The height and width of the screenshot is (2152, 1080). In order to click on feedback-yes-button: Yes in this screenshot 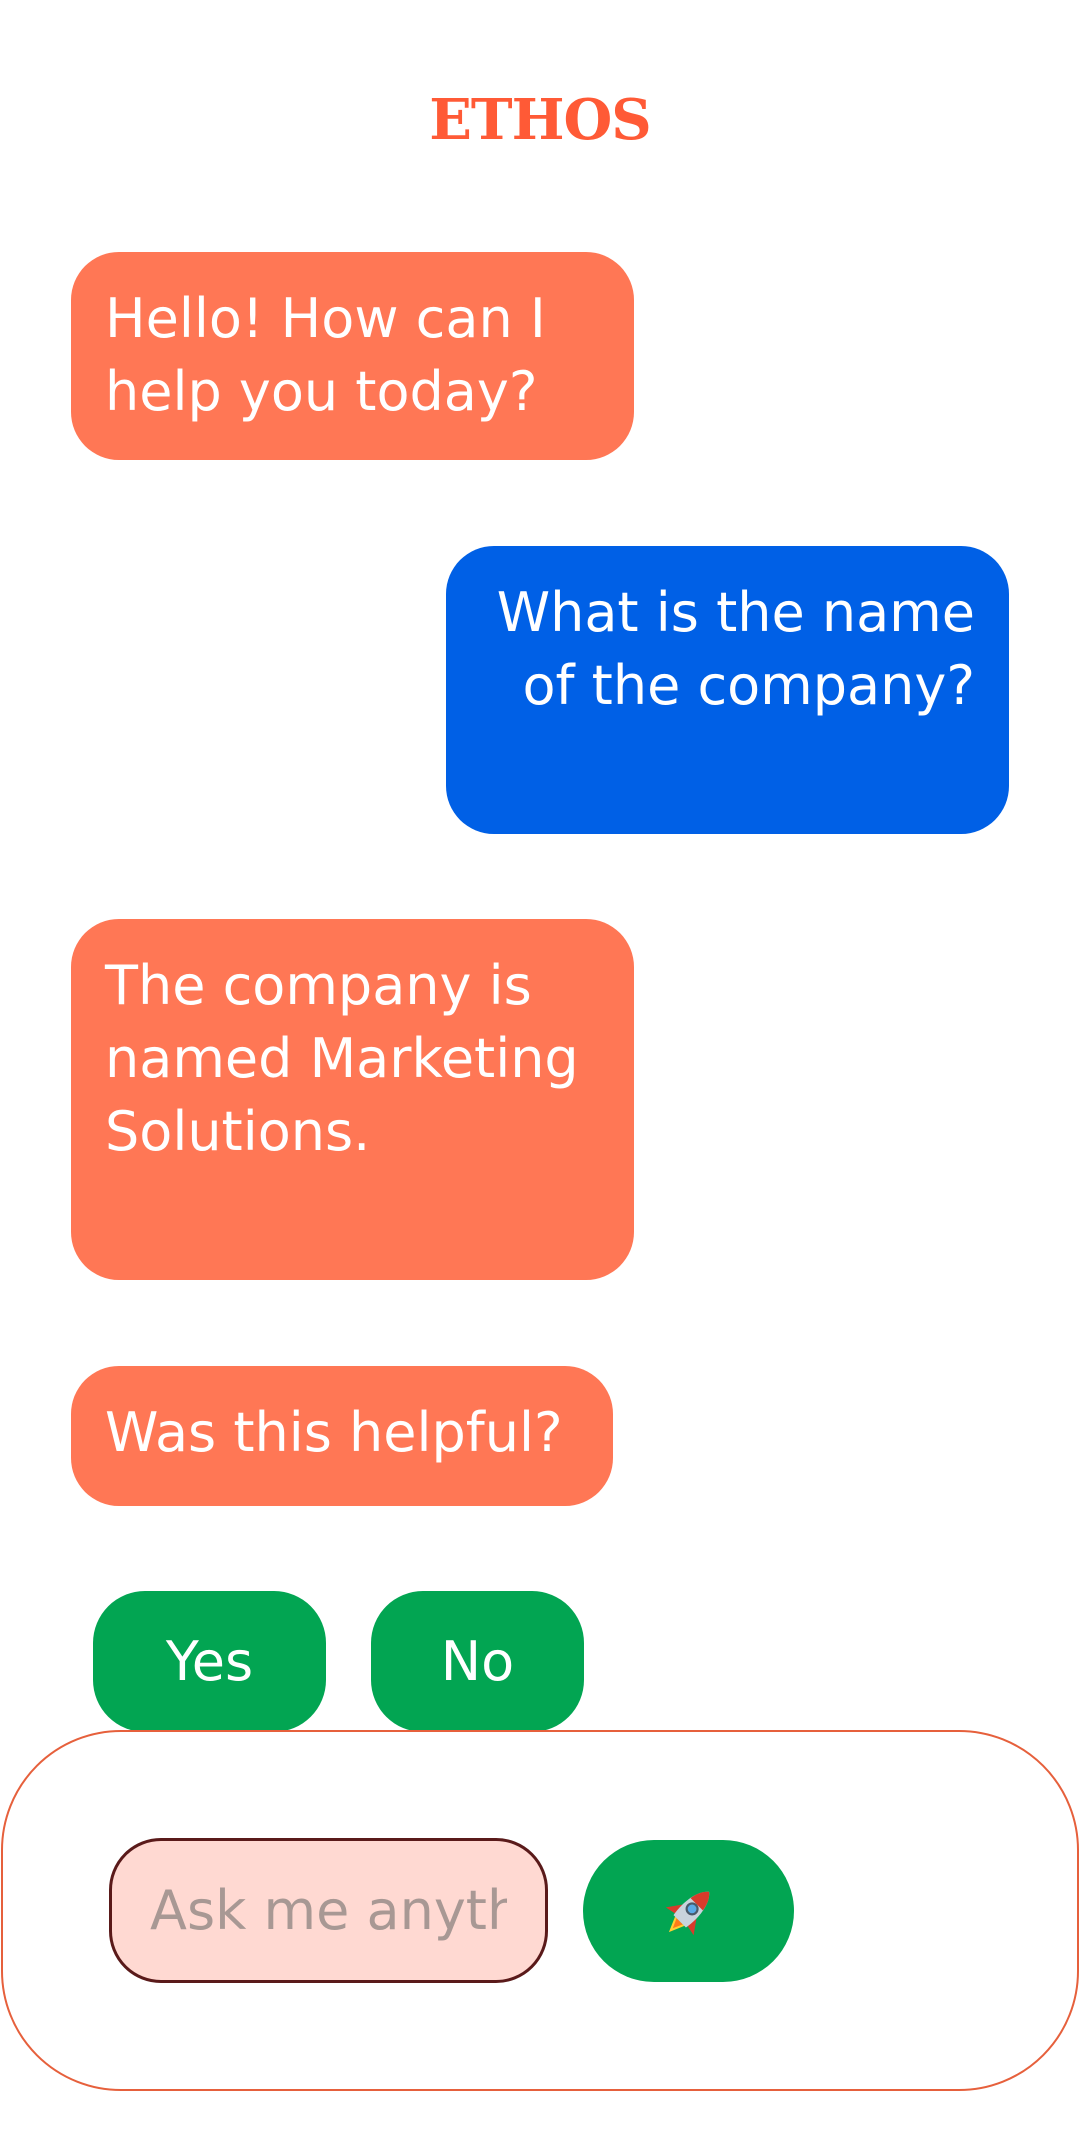, I will do `click(209, 1661)`.